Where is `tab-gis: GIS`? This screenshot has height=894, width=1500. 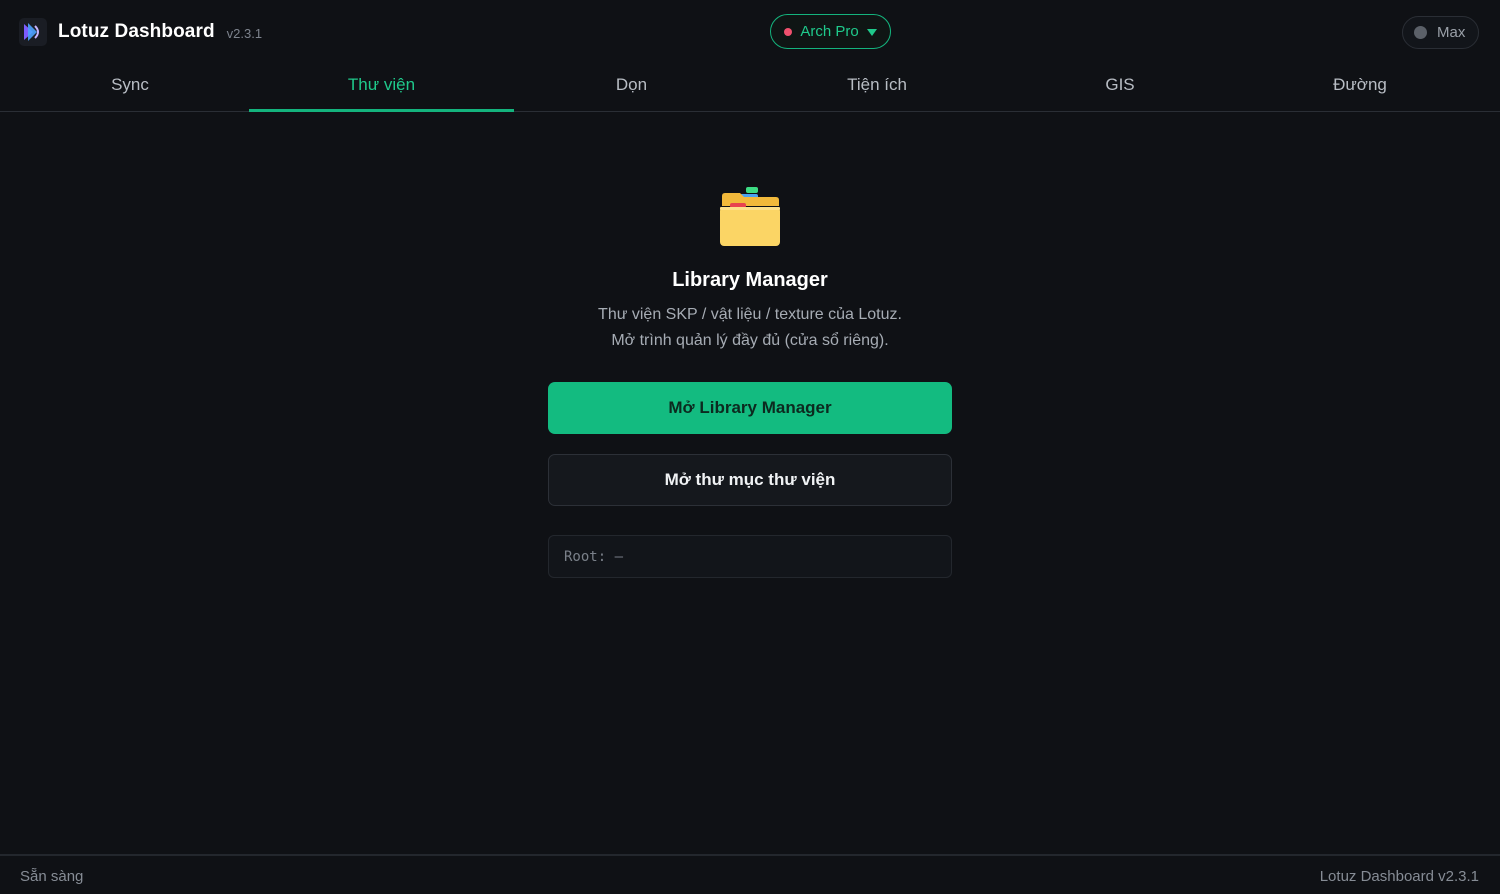
tab-gis: GIS is located at coordinates (1120, 86).